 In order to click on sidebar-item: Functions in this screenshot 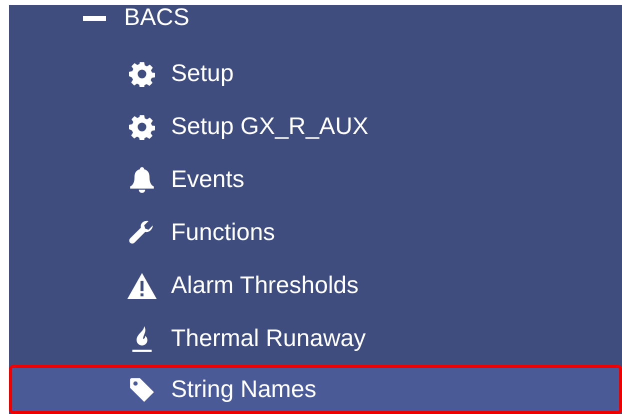, I will do `click(315, 232)`.